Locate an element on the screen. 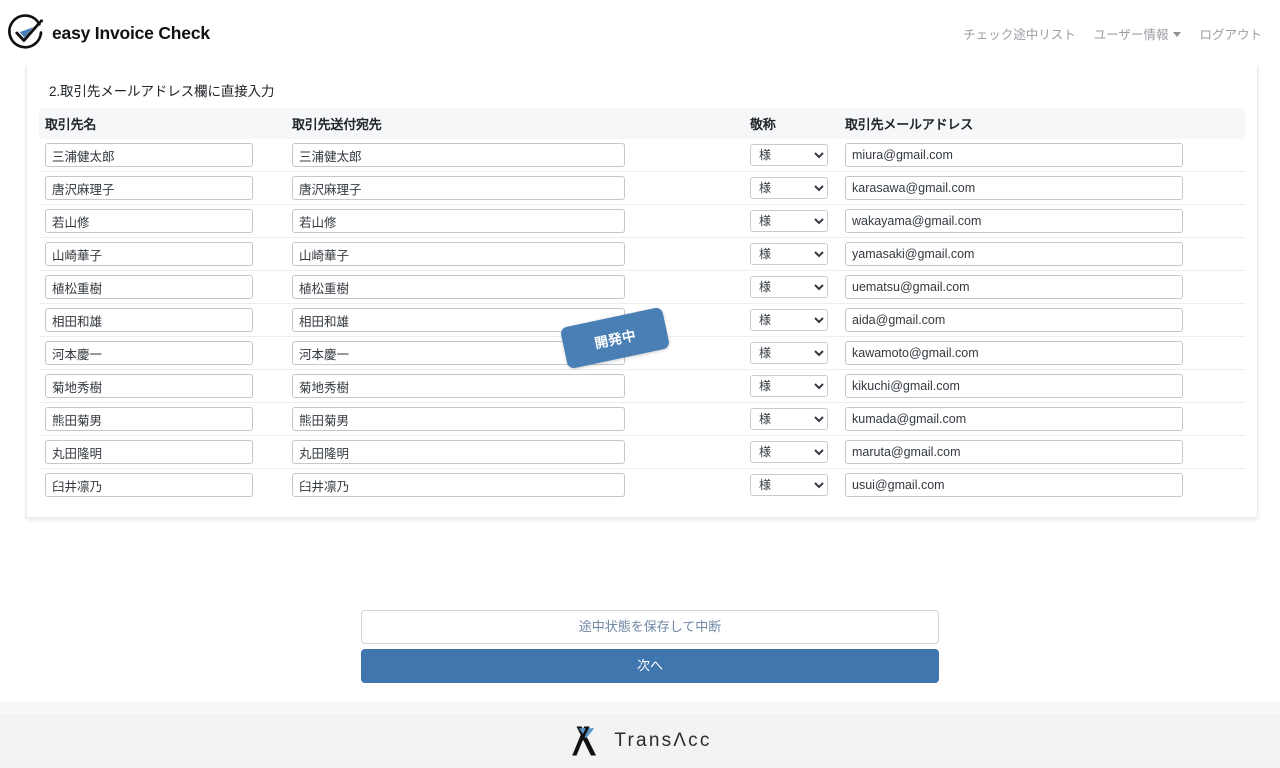 The image size is (1280, 768). nav-check-list: チェック途中リスト is located at coordinates (1019, 33).